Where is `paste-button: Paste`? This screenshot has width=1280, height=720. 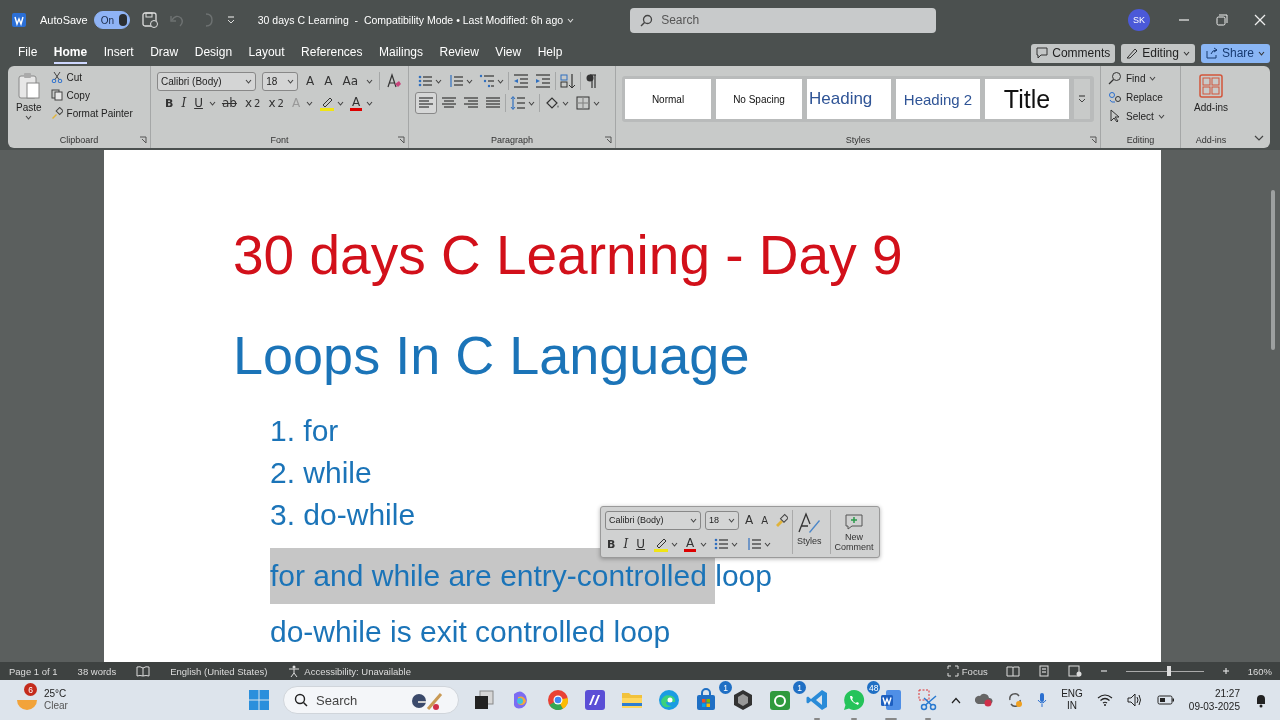
paste-button: Paste is located at coordinates (29, 96).